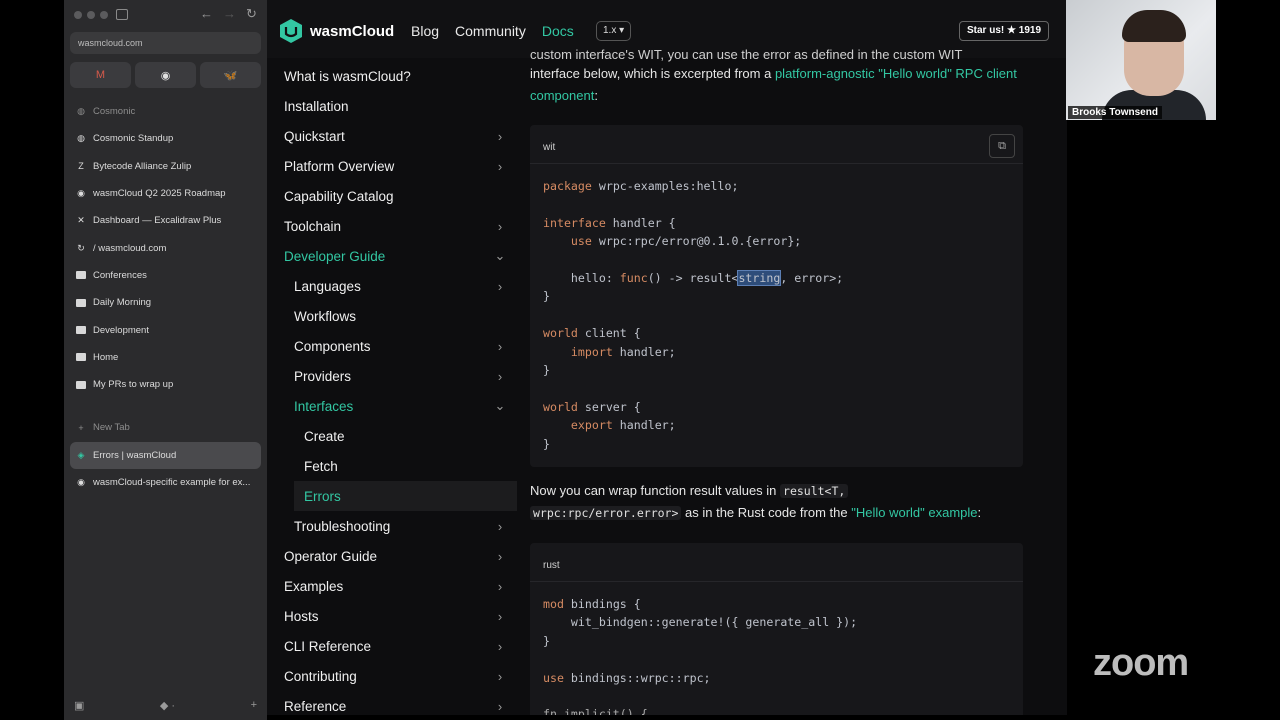  Describe the element at coordinates (165, 384) in the screenshot. I see `sidebar-bookmark: My PRs to wrap up` at that location.